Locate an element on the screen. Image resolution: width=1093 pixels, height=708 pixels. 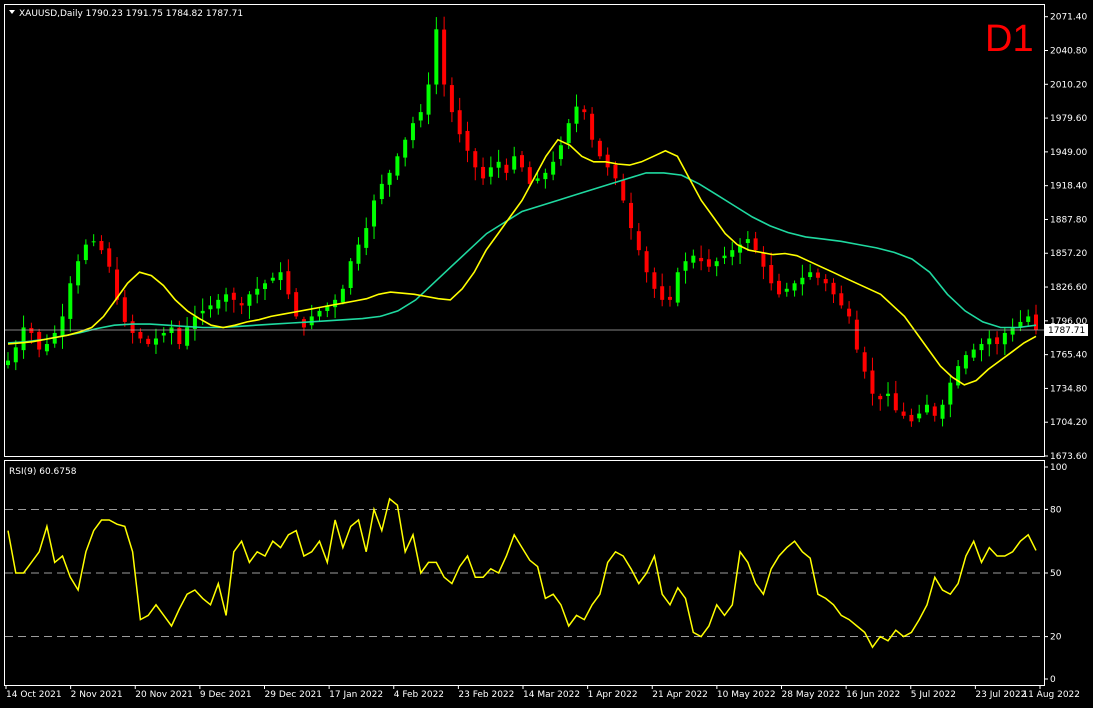
price-tick-label: 2040.80 is located at coordinates (1068, 51).